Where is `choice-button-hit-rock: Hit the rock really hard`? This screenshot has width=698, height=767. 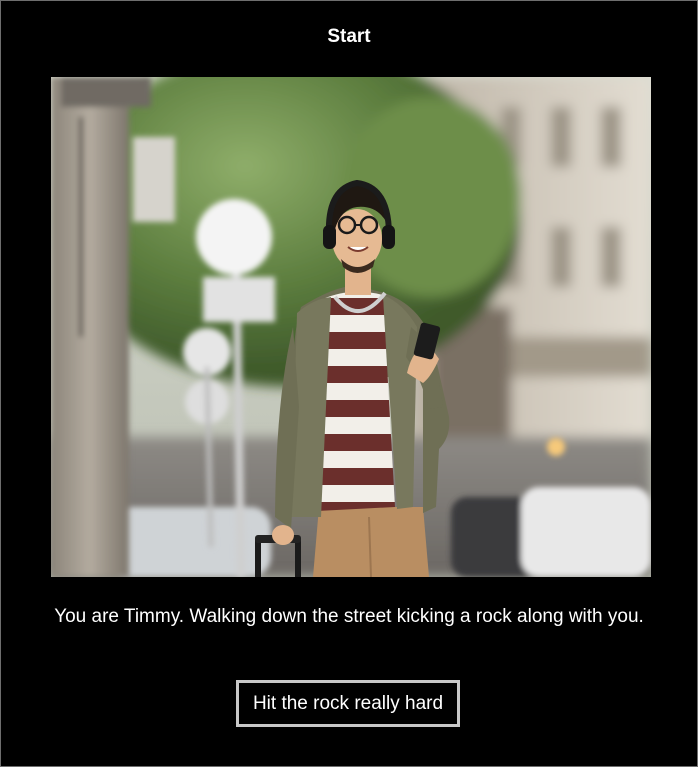
choice-button-hit-rock: Hit the rock really hard is located at coordinates (348, 703).